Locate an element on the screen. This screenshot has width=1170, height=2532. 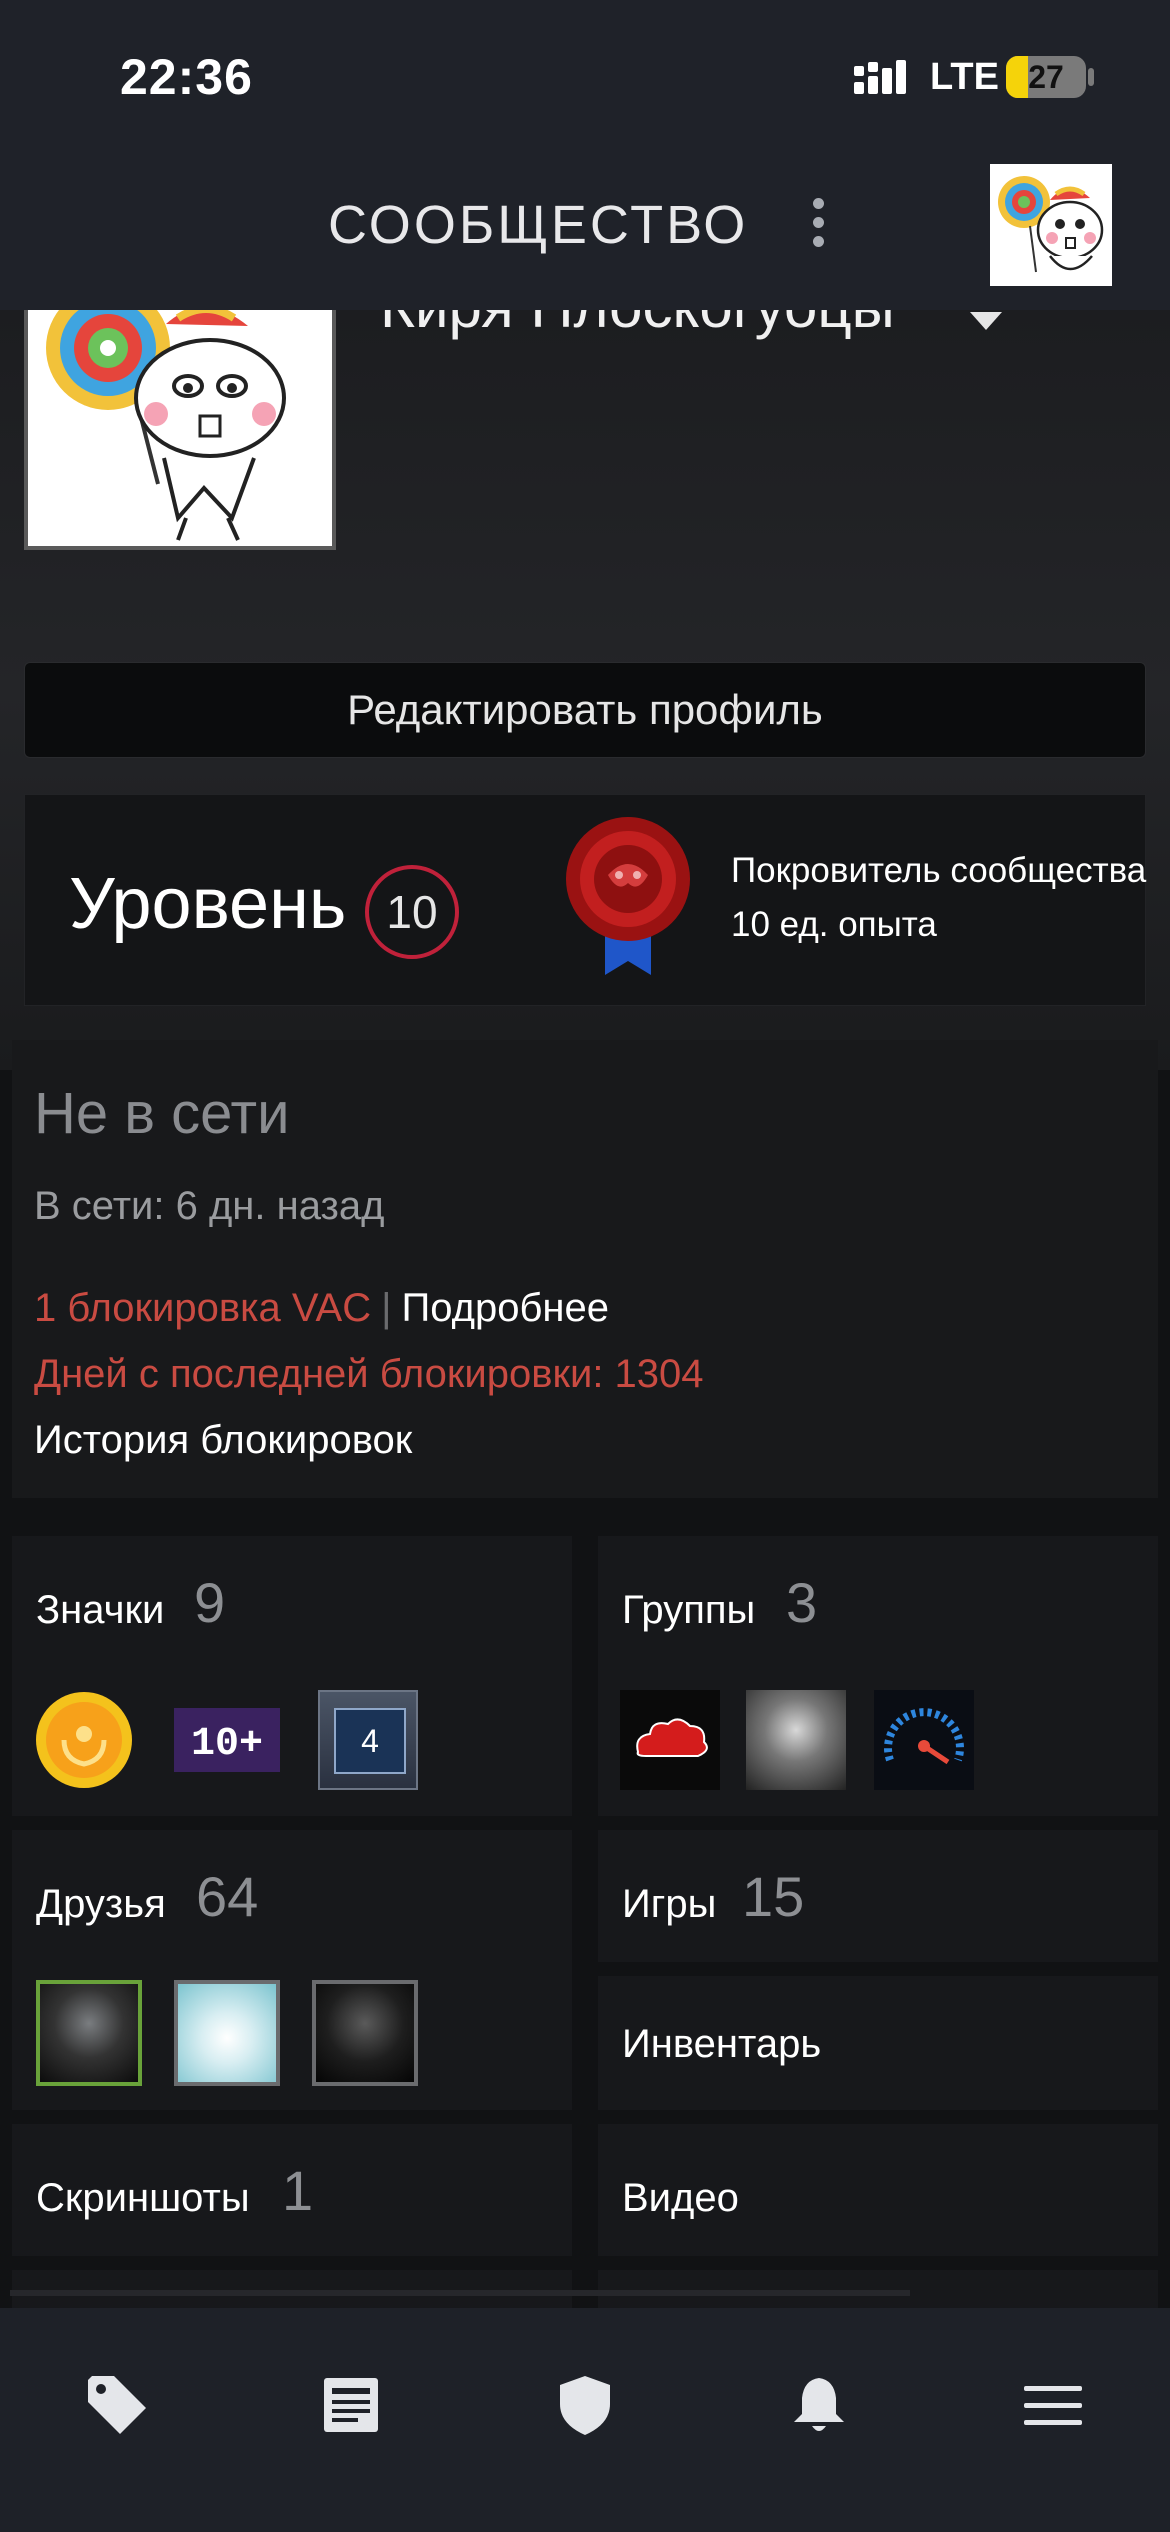
games-count: 15 is located at coordinates (773, 1896).